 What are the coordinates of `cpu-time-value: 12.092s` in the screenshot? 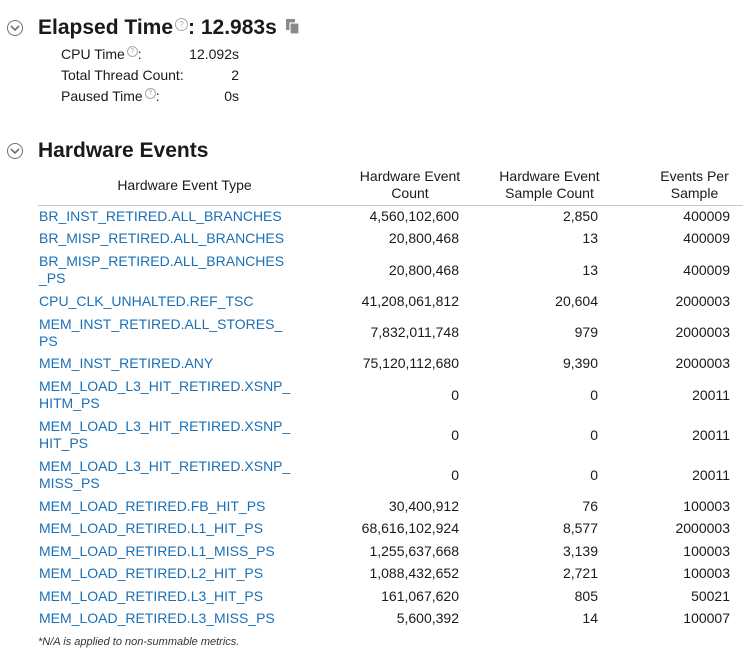 It's located at (214, 54).